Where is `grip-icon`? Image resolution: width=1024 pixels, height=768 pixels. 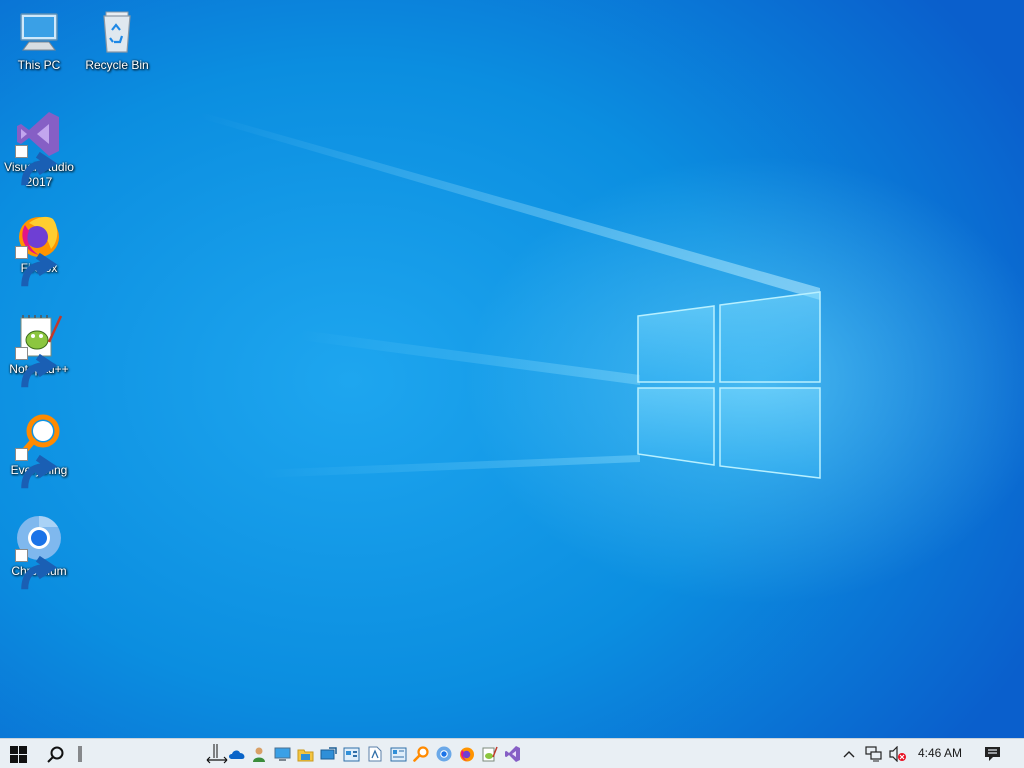 grip-icon is located at coordinates (80, 754).